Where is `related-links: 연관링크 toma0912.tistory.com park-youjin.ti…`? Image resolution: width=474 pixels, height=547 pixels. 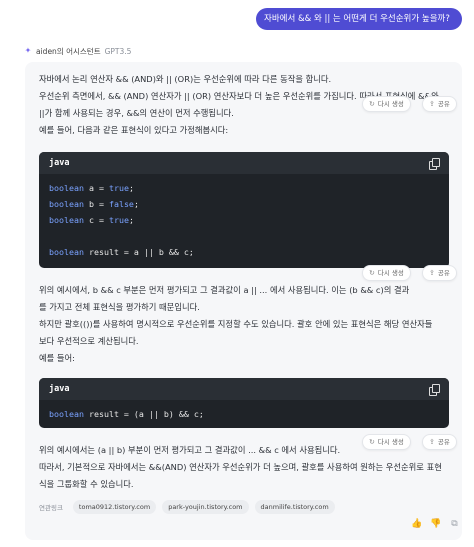
related-links: 연관링크 toma0912.tistory.com park-youjin.ti… is located at coordinates (187, 507).